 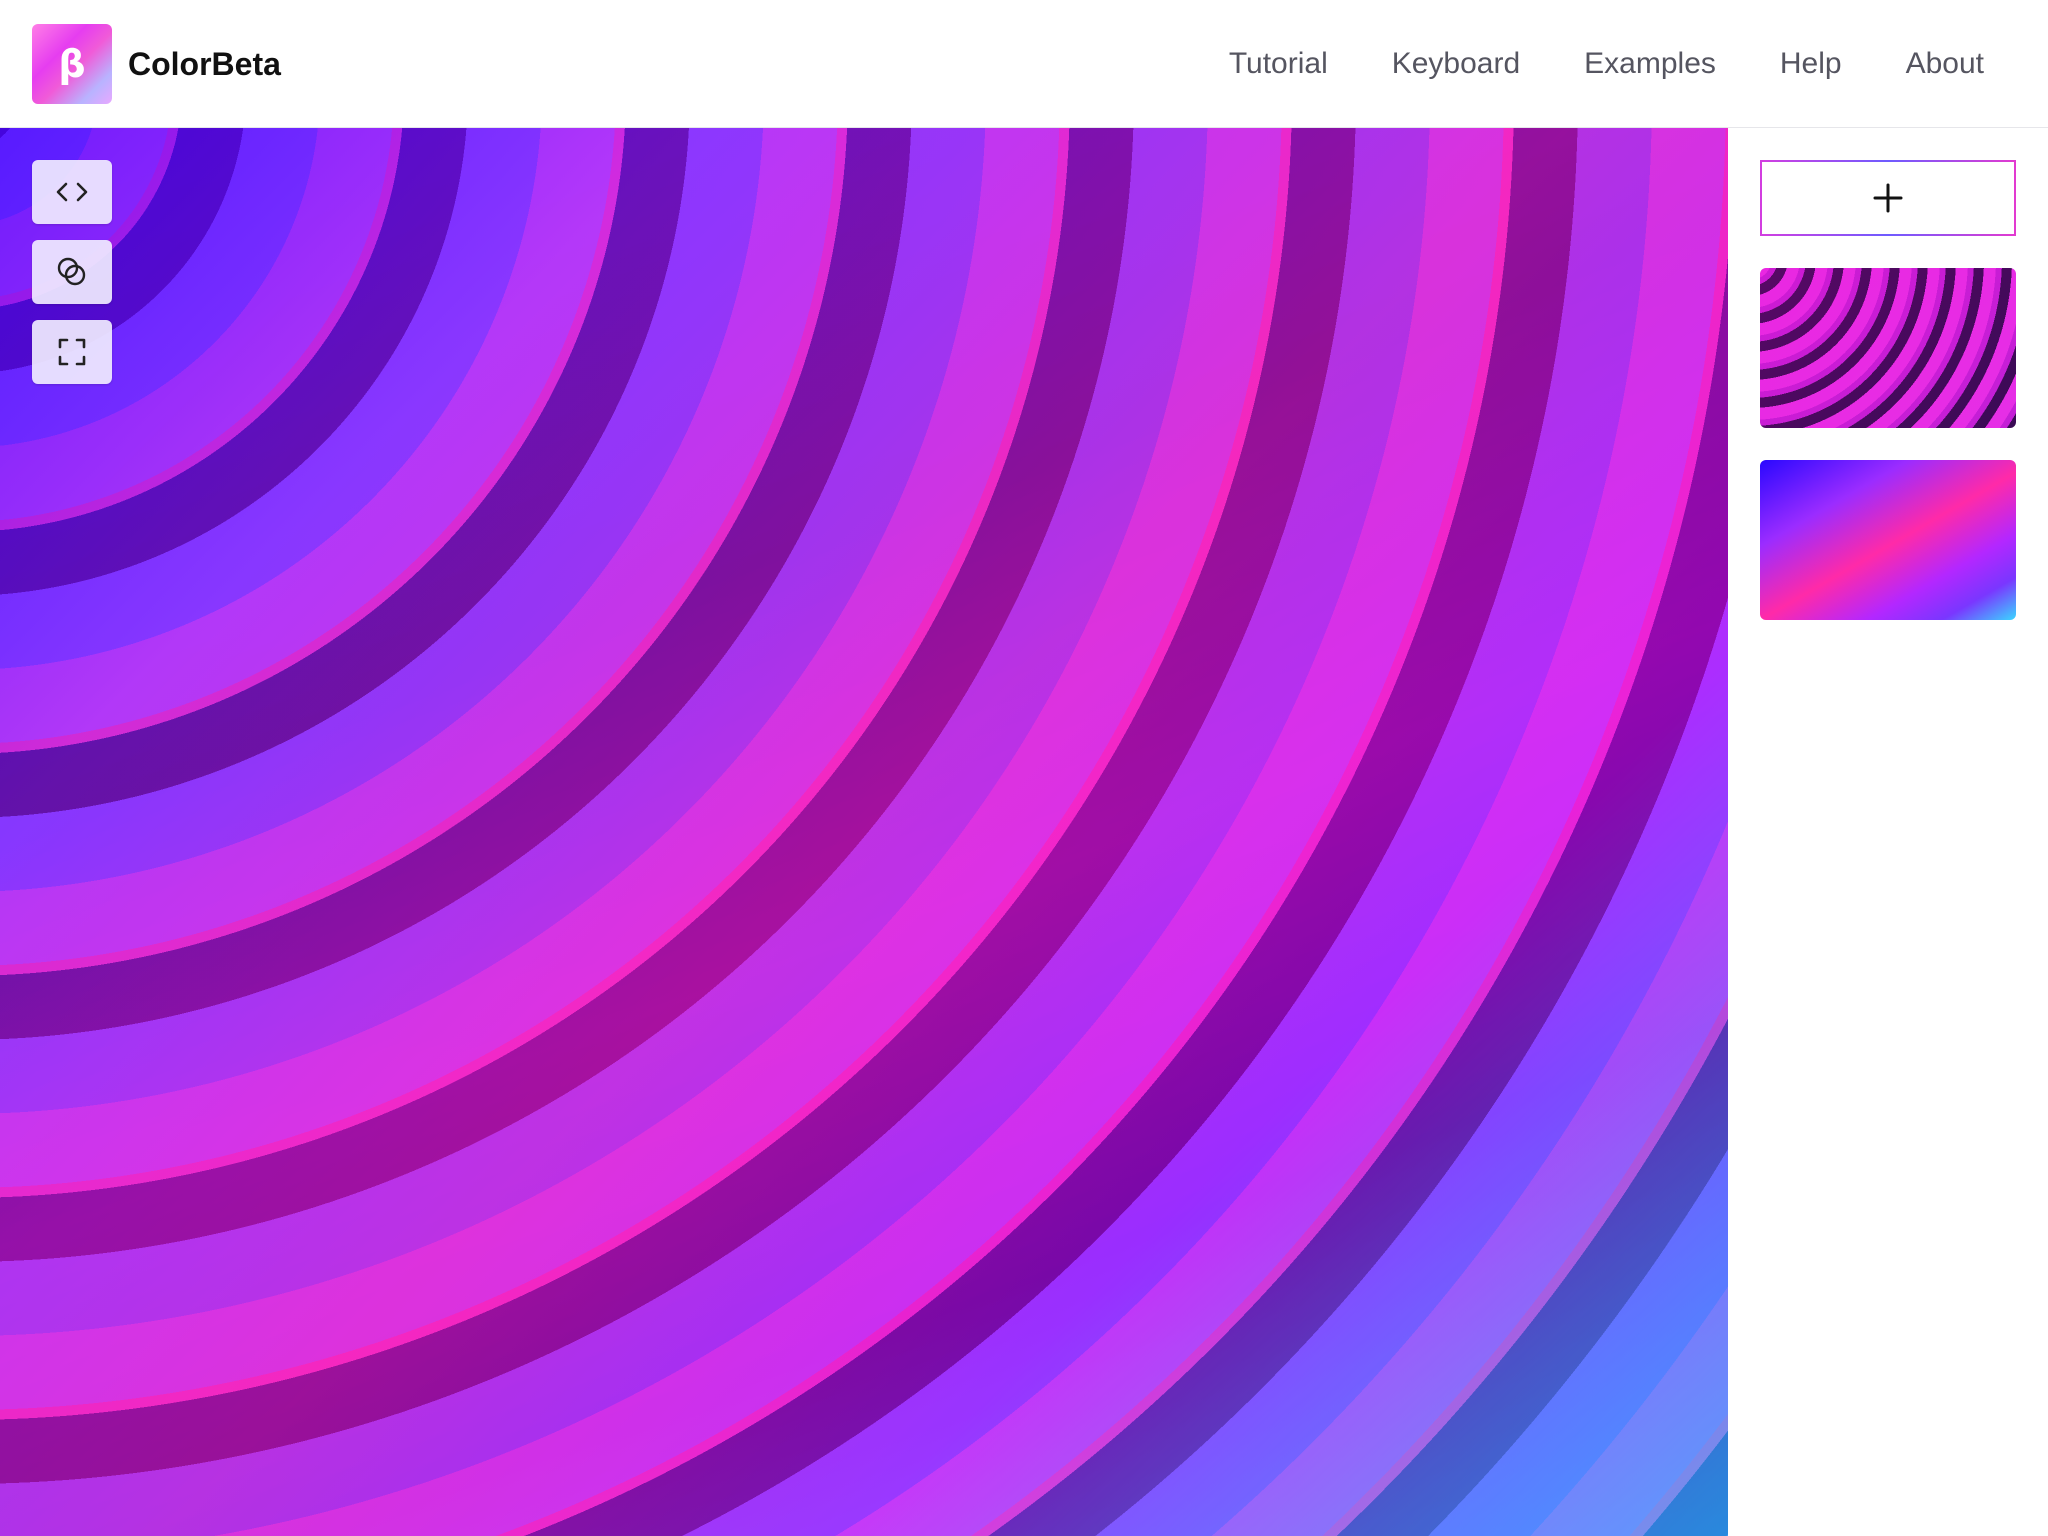 I want to click on thumbnail-rings, so click(x=1888, y=348).